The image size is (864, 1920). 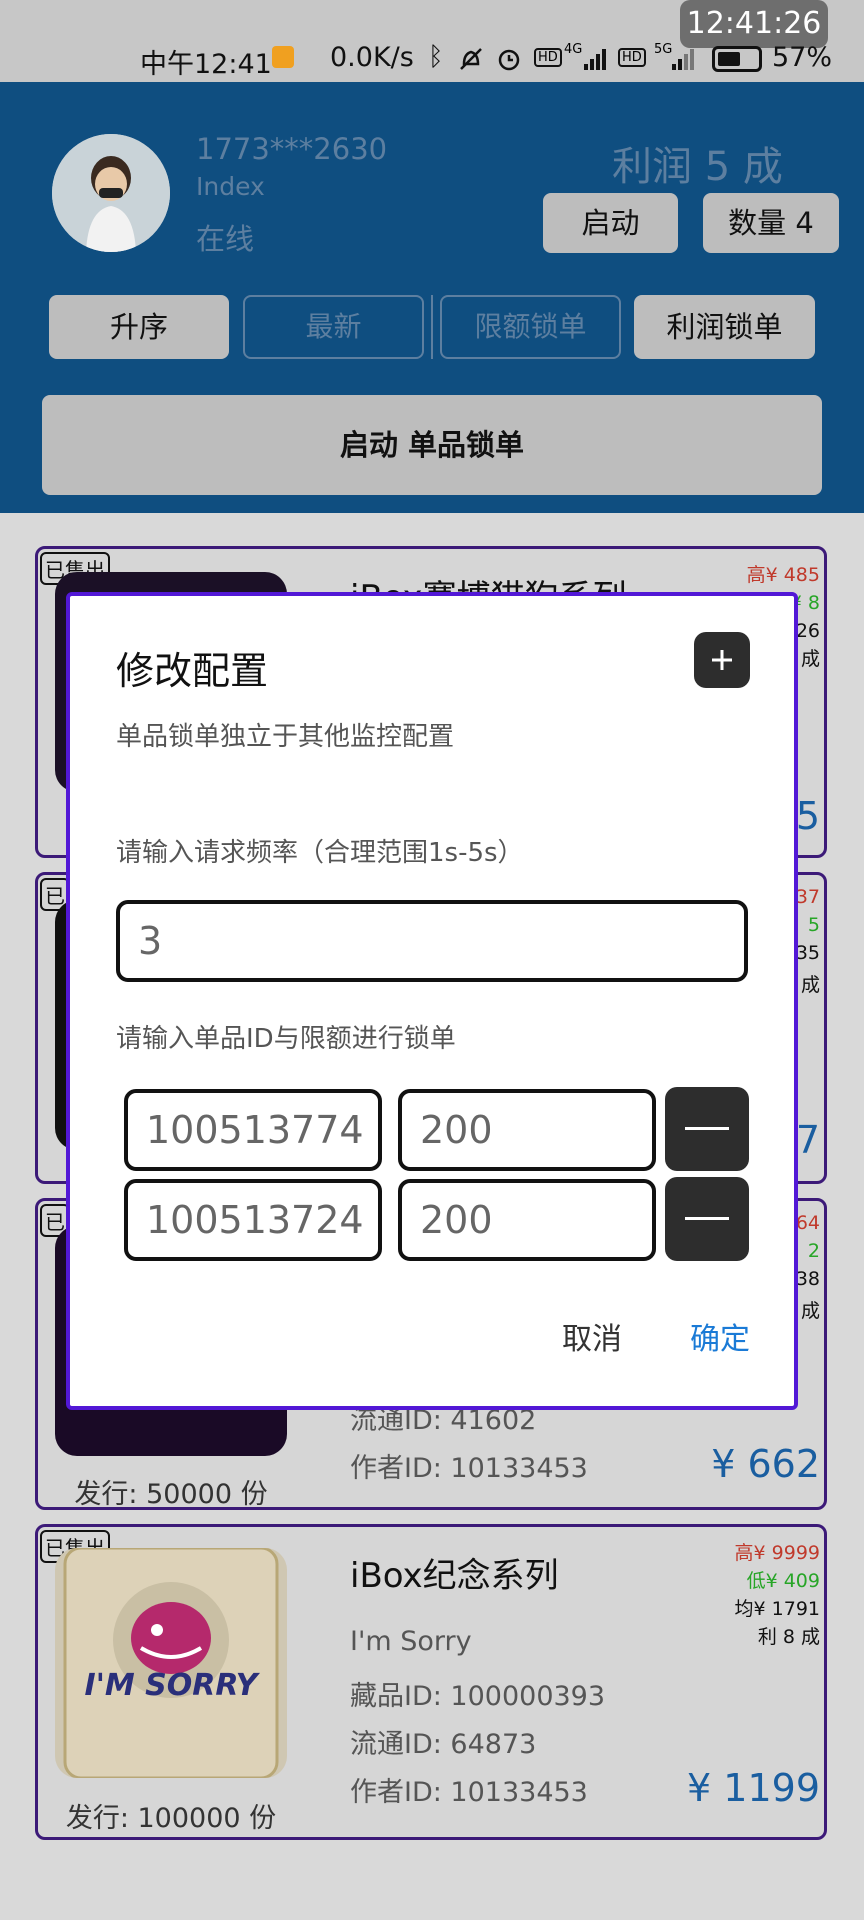 I want to click on collection-id: 藏品ID: 100000393, so click(x=478, y=1696).